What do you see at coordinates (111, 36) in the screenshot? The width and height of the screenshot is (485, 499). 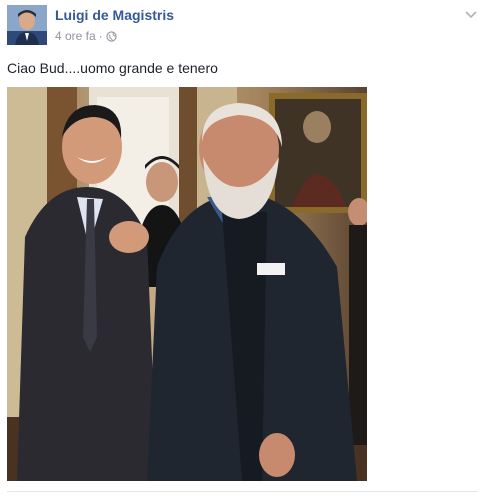 I see `globe-icon` at bounding box center [111, 36].